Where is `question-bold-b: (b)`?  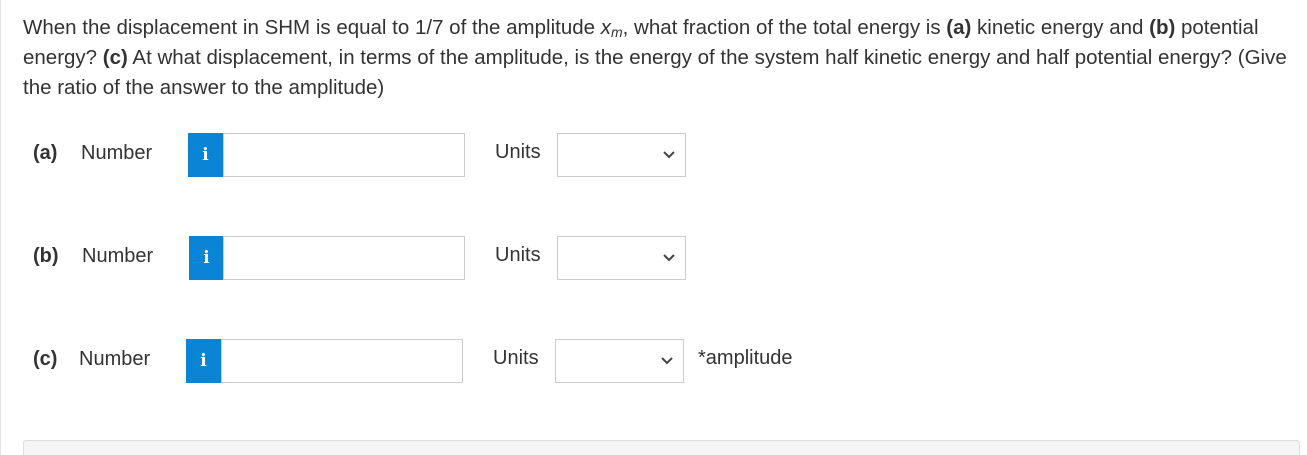
question-bold-b: (b) is located at coordinates (1162, 27).